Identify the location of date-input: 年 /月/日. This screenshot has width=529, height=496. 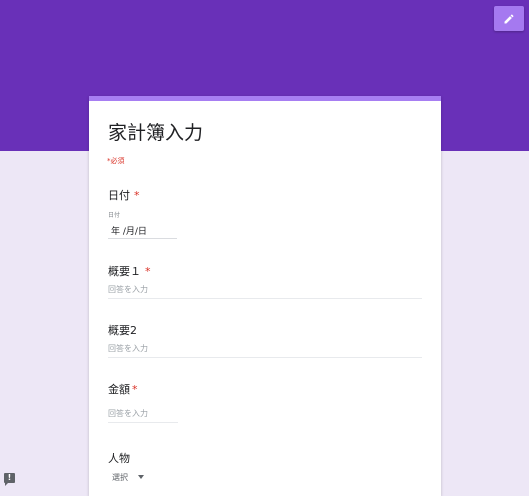
(142, 231).